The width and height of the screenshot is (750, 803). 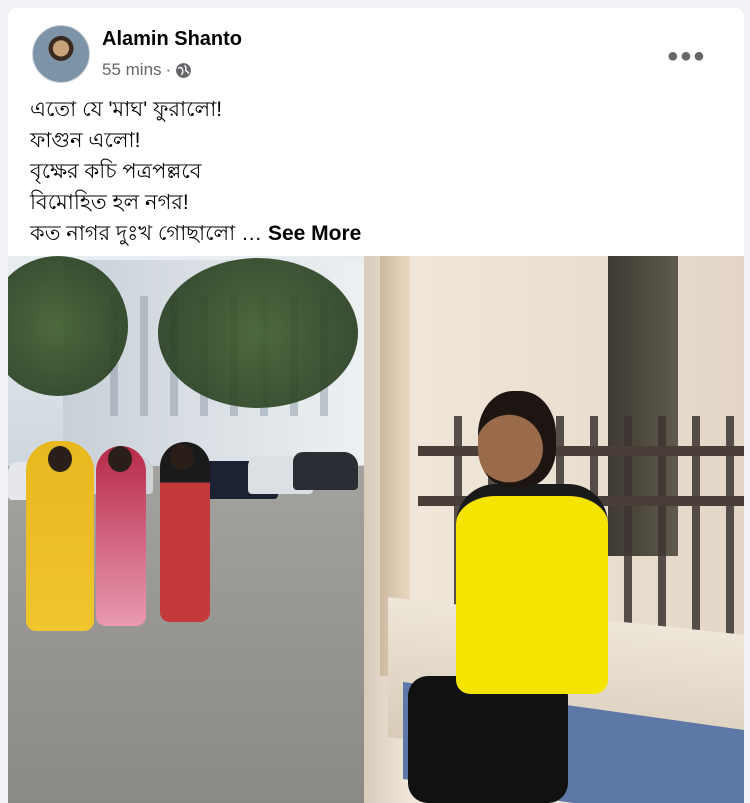 What do you see at coordinates (325, 471) in the screenshot?
I see `photo-car` at bounding box center [325, 471].